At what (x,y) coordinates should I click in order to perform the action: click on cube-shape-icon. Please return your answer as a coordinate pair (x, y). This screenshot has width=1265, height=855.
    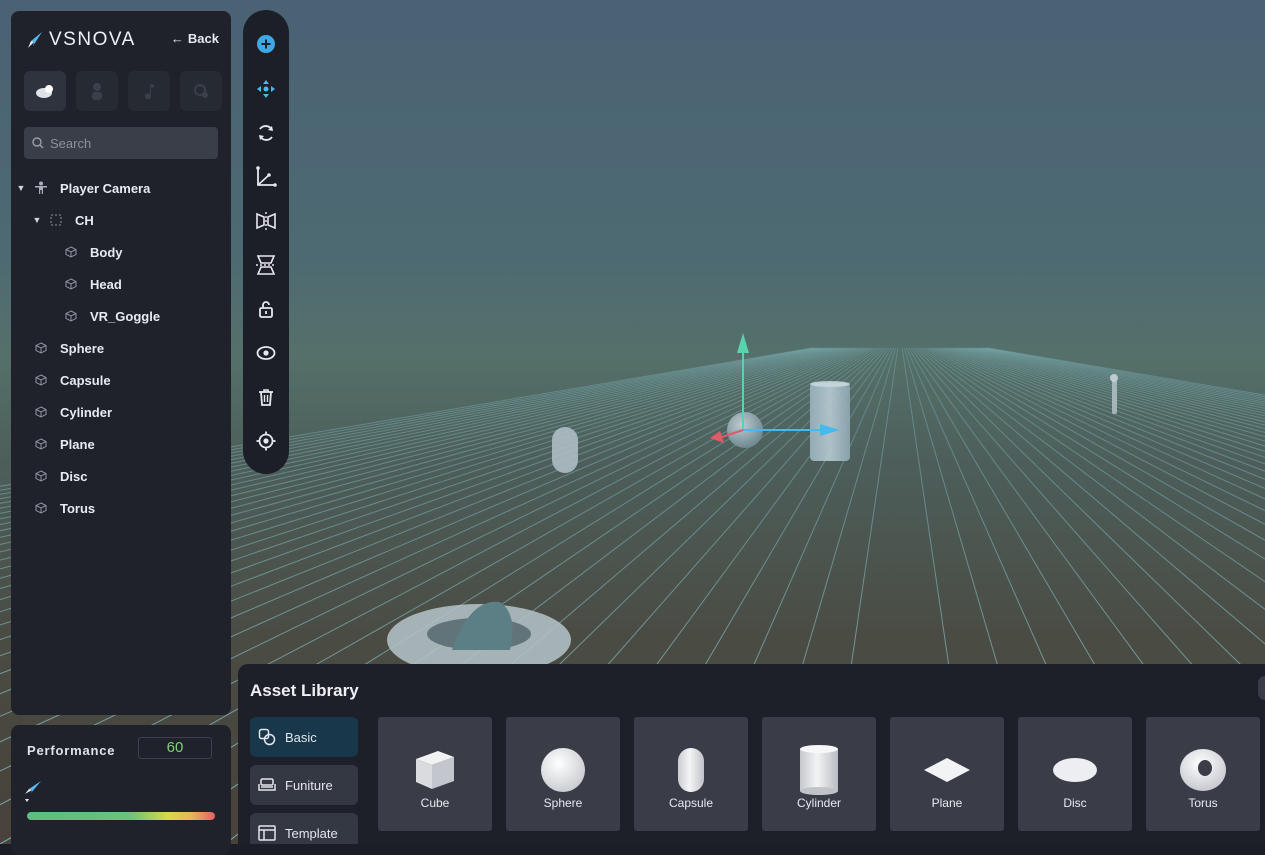
    Looking at the image, I should click on (435, 770).